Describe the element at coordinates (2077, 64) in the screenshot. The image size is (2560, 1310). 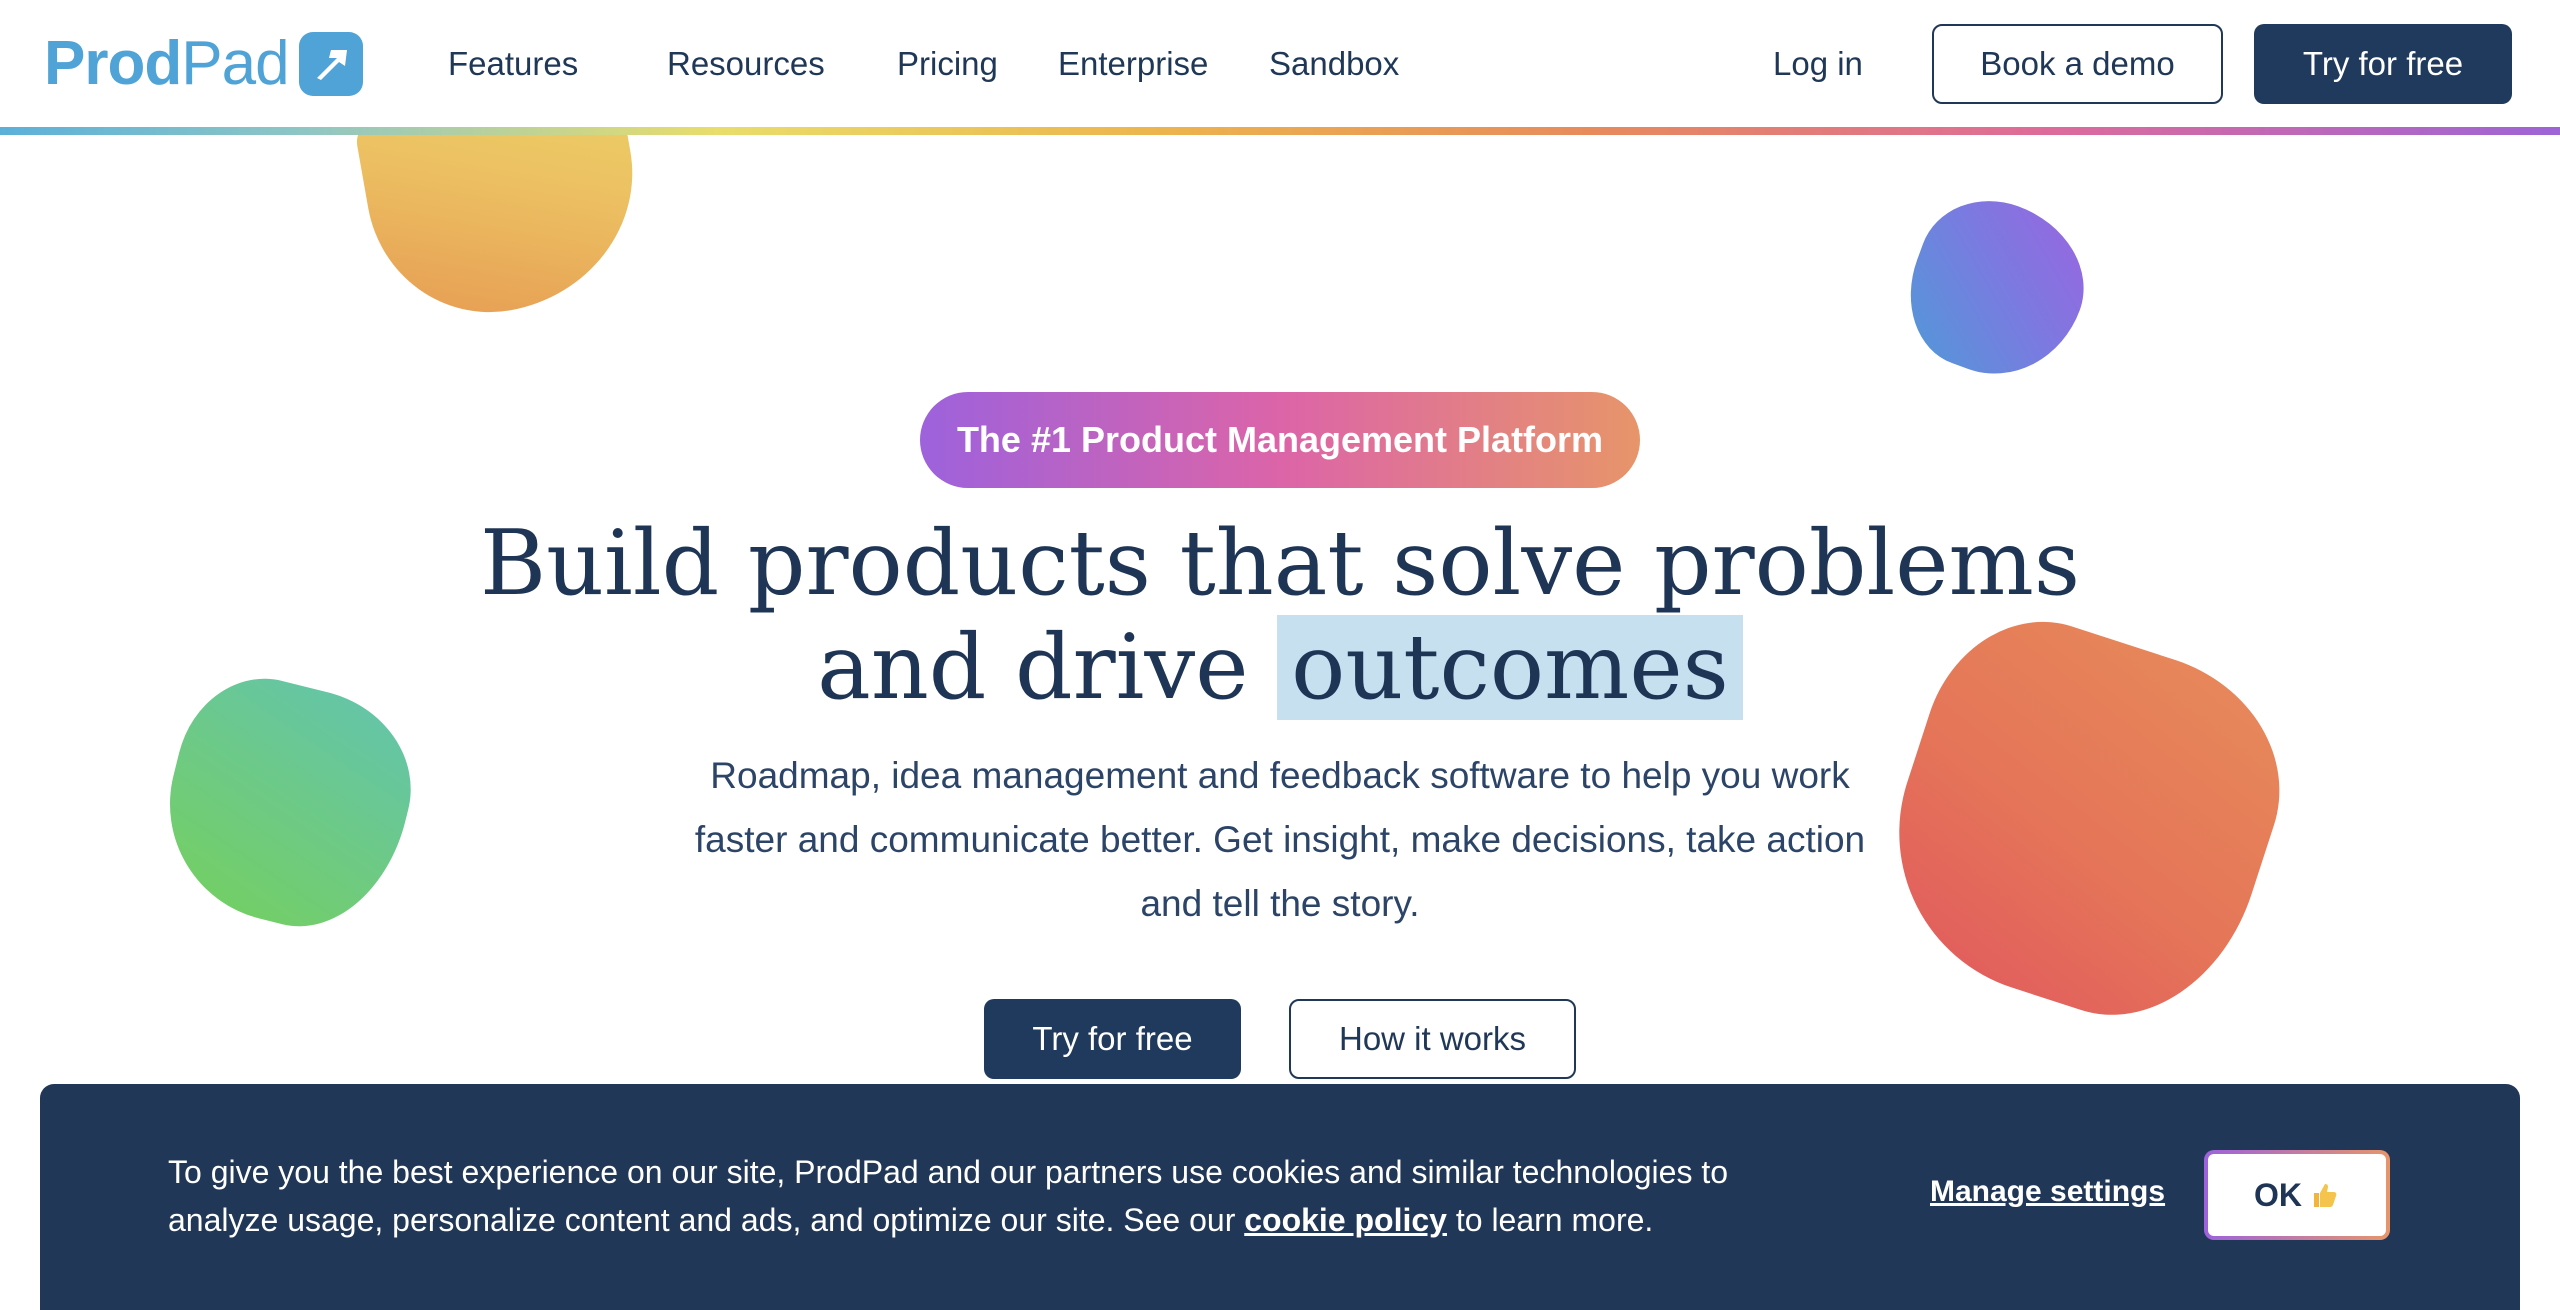
I see `book-demo-button: Book a demo` at that location.